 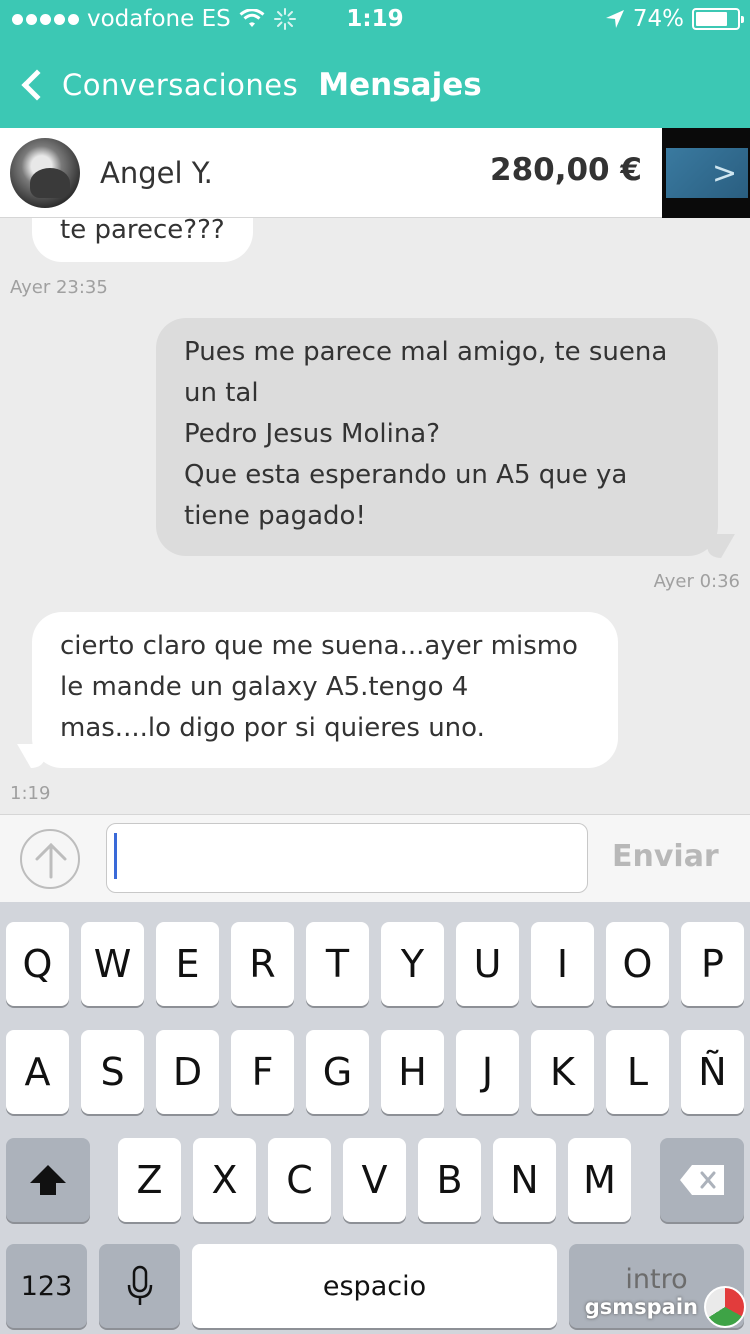 I want to click on shift-key, so click(x=48, y=1180).